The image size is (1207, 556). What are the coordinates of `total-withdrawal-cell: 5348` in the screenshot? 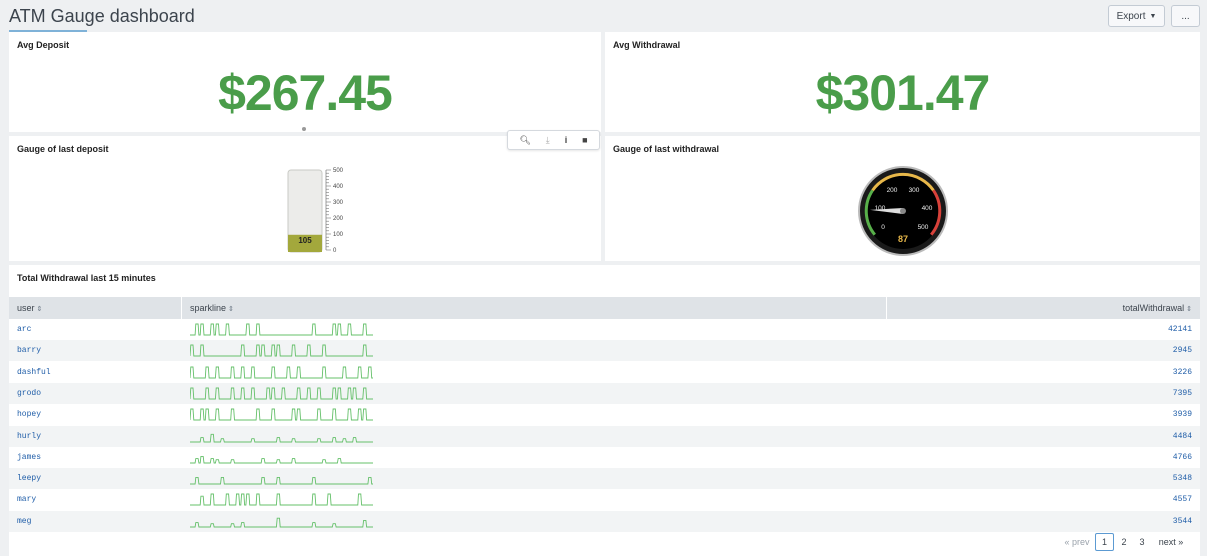 It's located at (1182, 478).